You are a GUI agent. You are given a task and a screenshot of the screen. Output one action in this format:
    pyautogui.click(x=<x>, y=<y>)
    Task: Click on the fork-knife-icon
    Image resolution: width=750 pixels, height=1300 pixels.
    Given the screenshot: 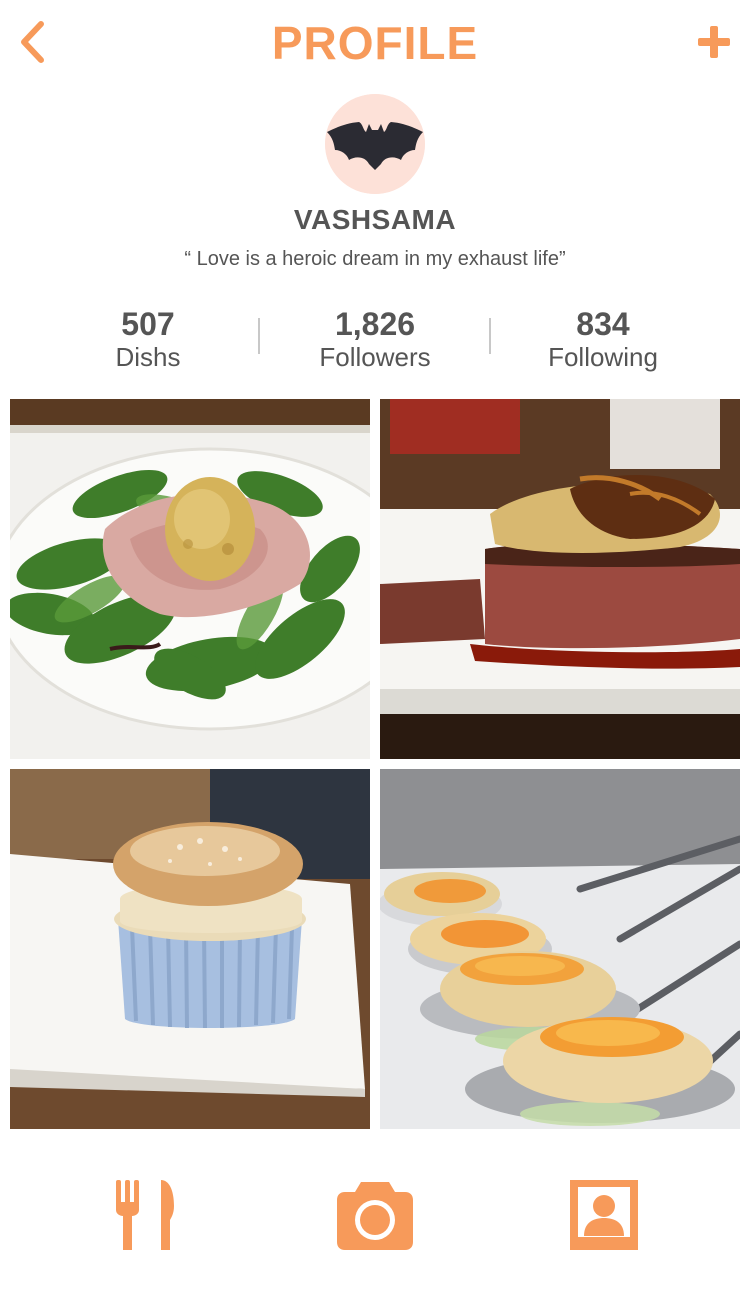 What is the action you would take?
    pyautogui.click(x=145, y=1215)
    